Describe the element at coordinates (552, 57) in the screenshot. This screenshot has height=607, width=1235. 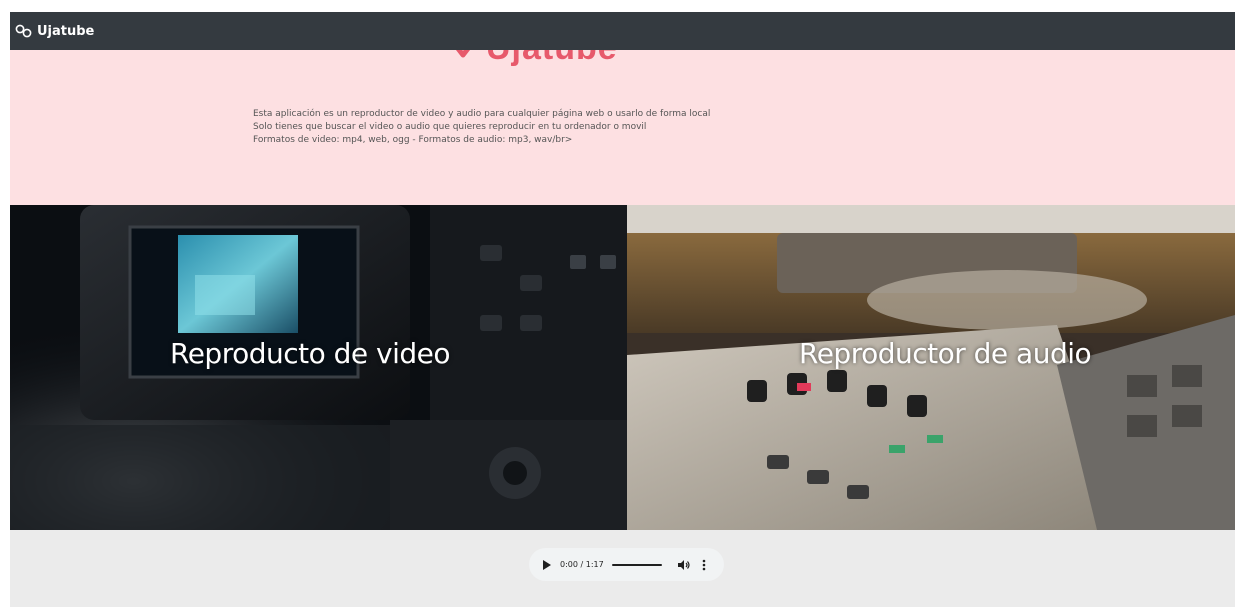
I see `hero-logo-text: Ujatube` at that location.